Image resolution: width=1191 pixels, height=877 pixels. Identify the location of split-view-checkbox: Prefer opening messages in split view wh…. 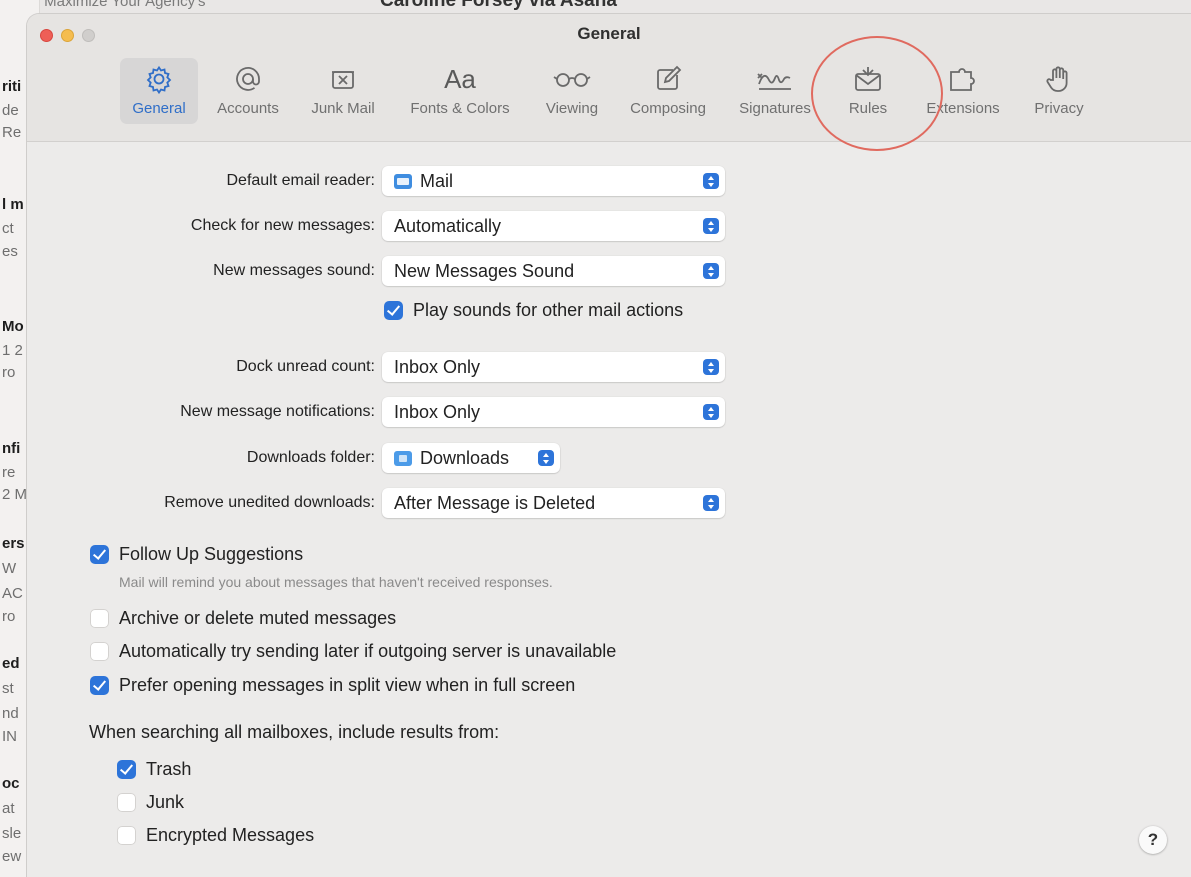
(332, 685).